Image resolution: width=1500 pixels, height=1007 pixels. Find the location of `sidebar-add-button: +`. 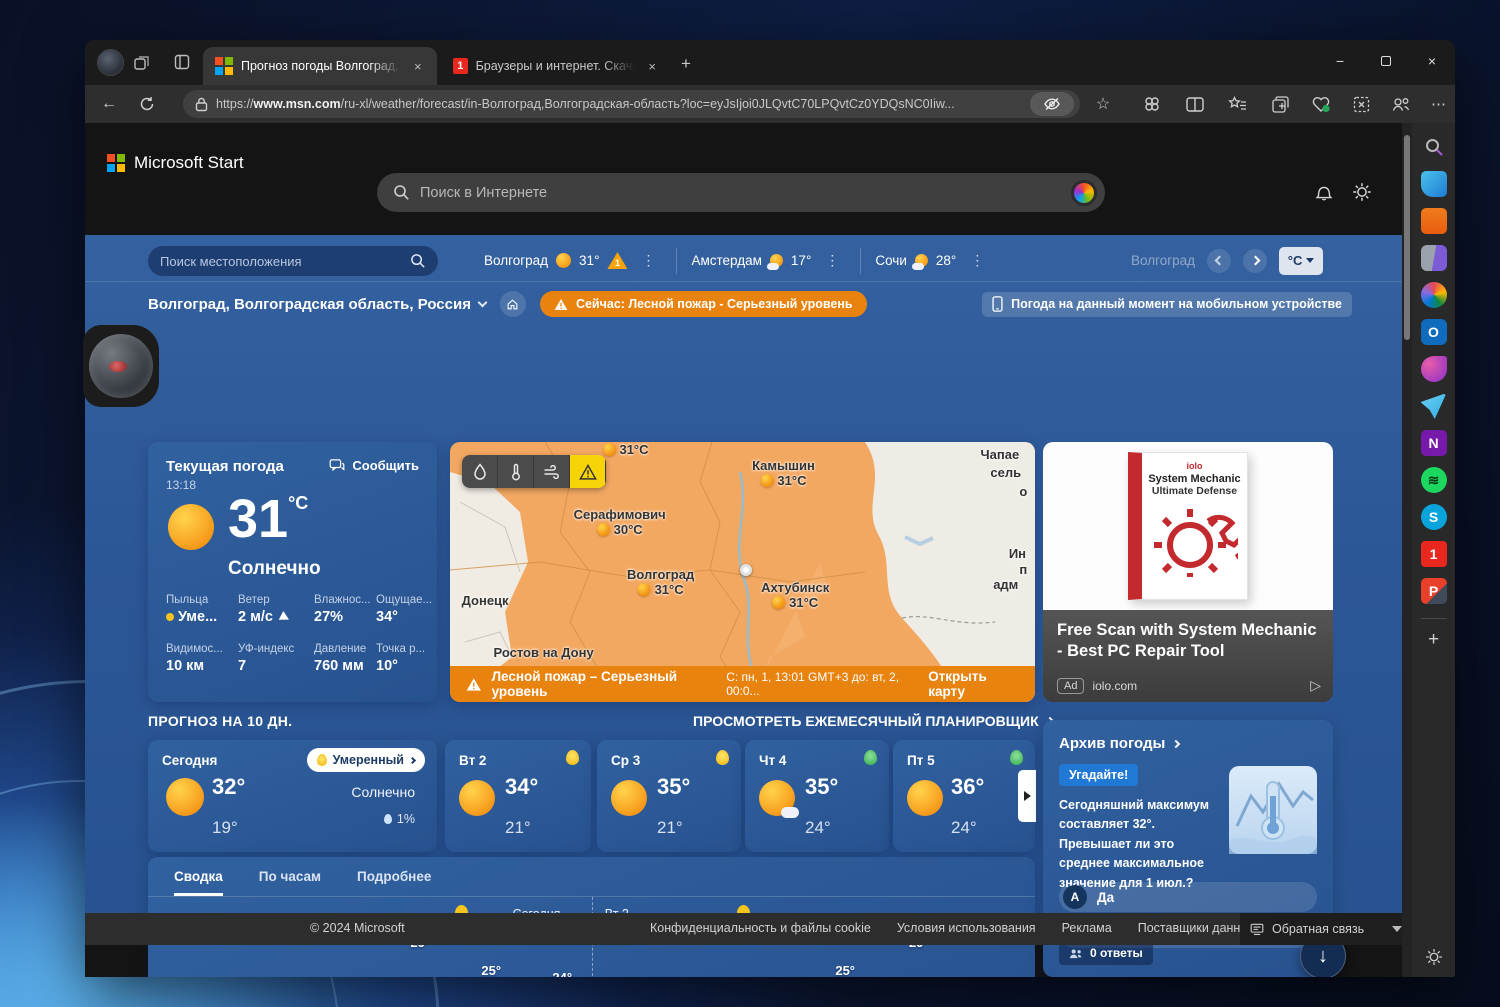

sidebar-add-button: + is located at coordinates (1433, 640).